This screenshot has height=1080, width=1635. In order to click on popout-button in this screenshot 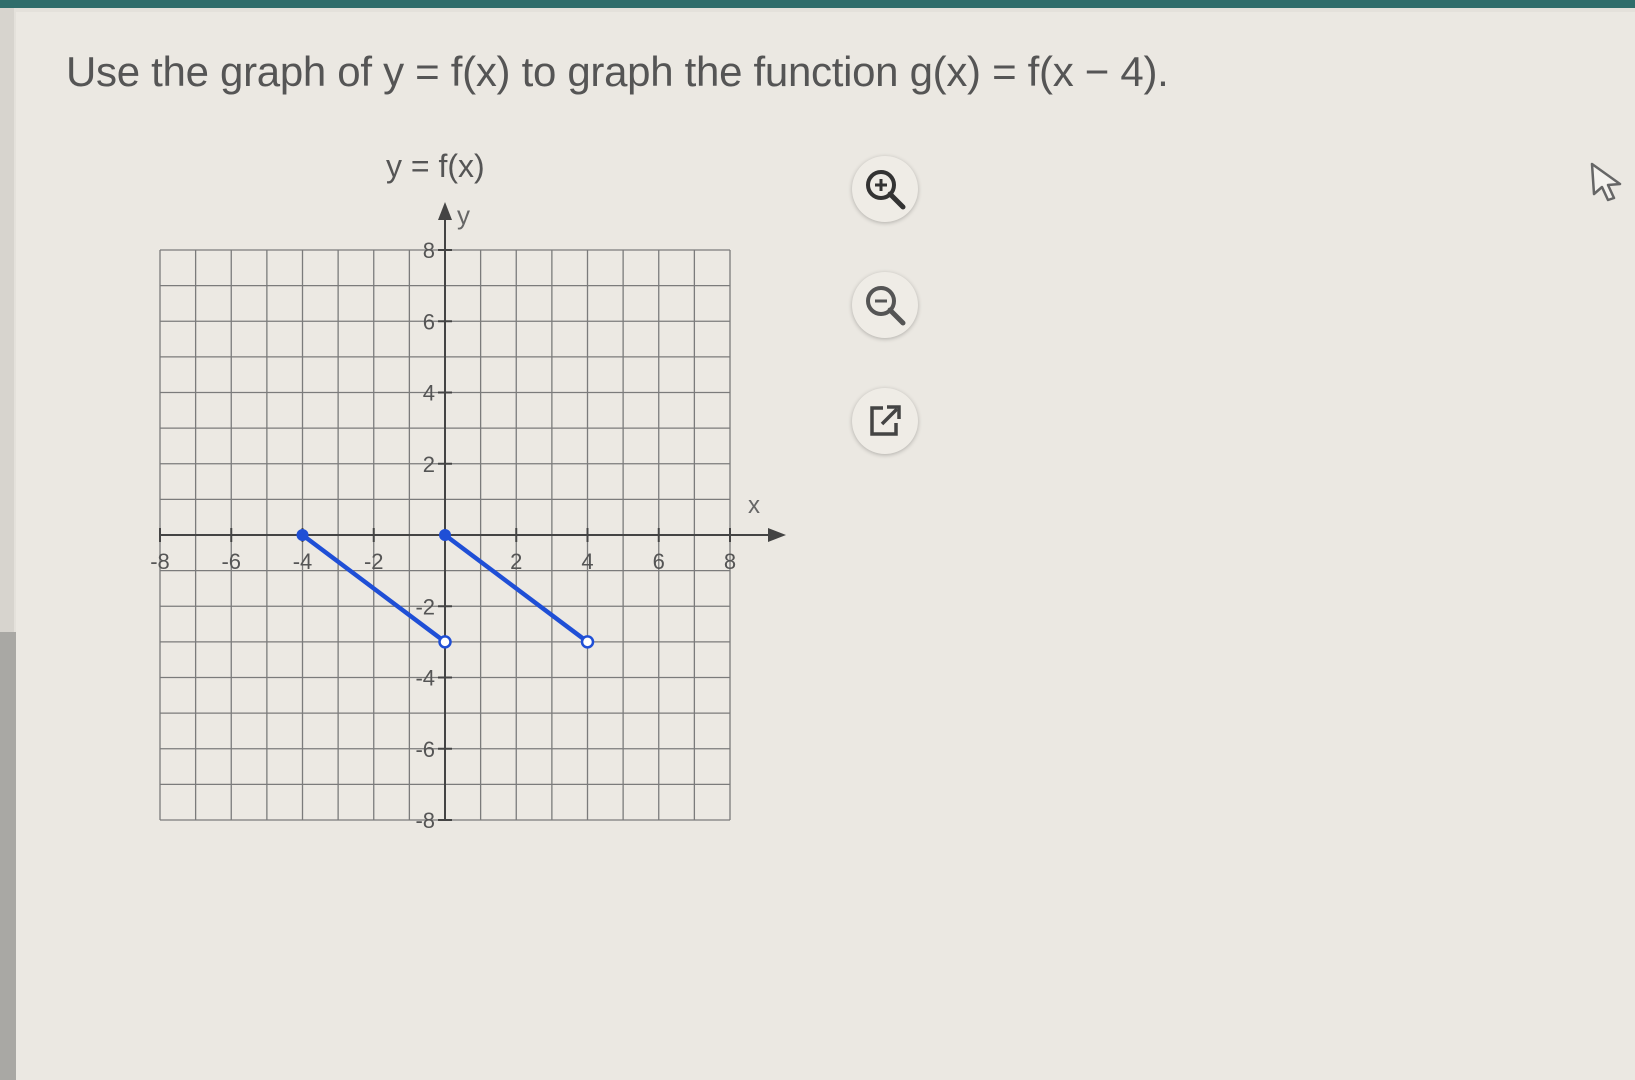, I will do `click(885, 421)`.